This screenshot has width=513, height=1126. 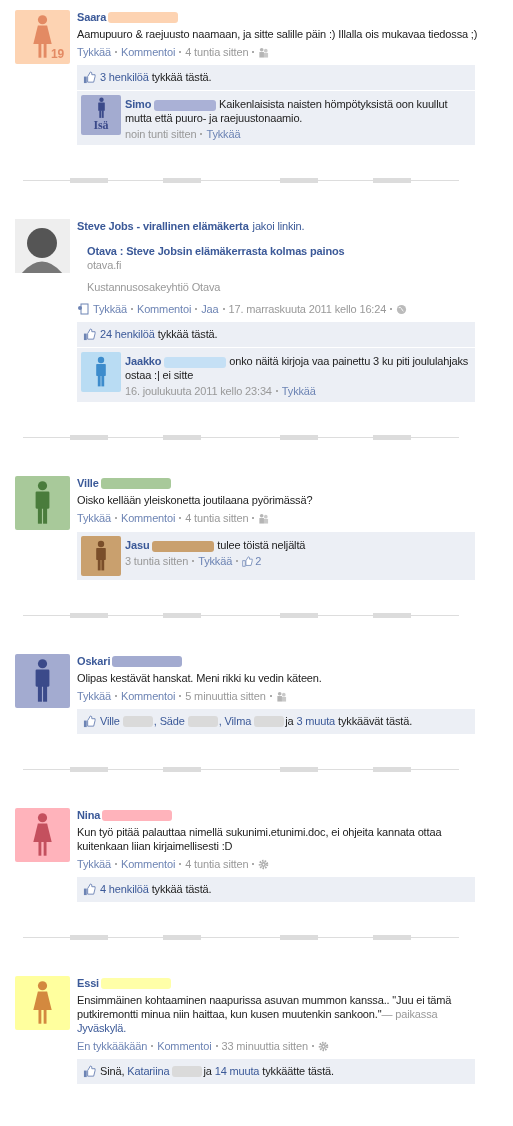 What do you see at coordinates (278, 34) in the screenshot?
I see `post-text: Aamupuuro & raejuusto naamaan, ja sitte salille päin :) Illalla ois mukavaa tiedossa ;)` at bounding box center [278, 34].